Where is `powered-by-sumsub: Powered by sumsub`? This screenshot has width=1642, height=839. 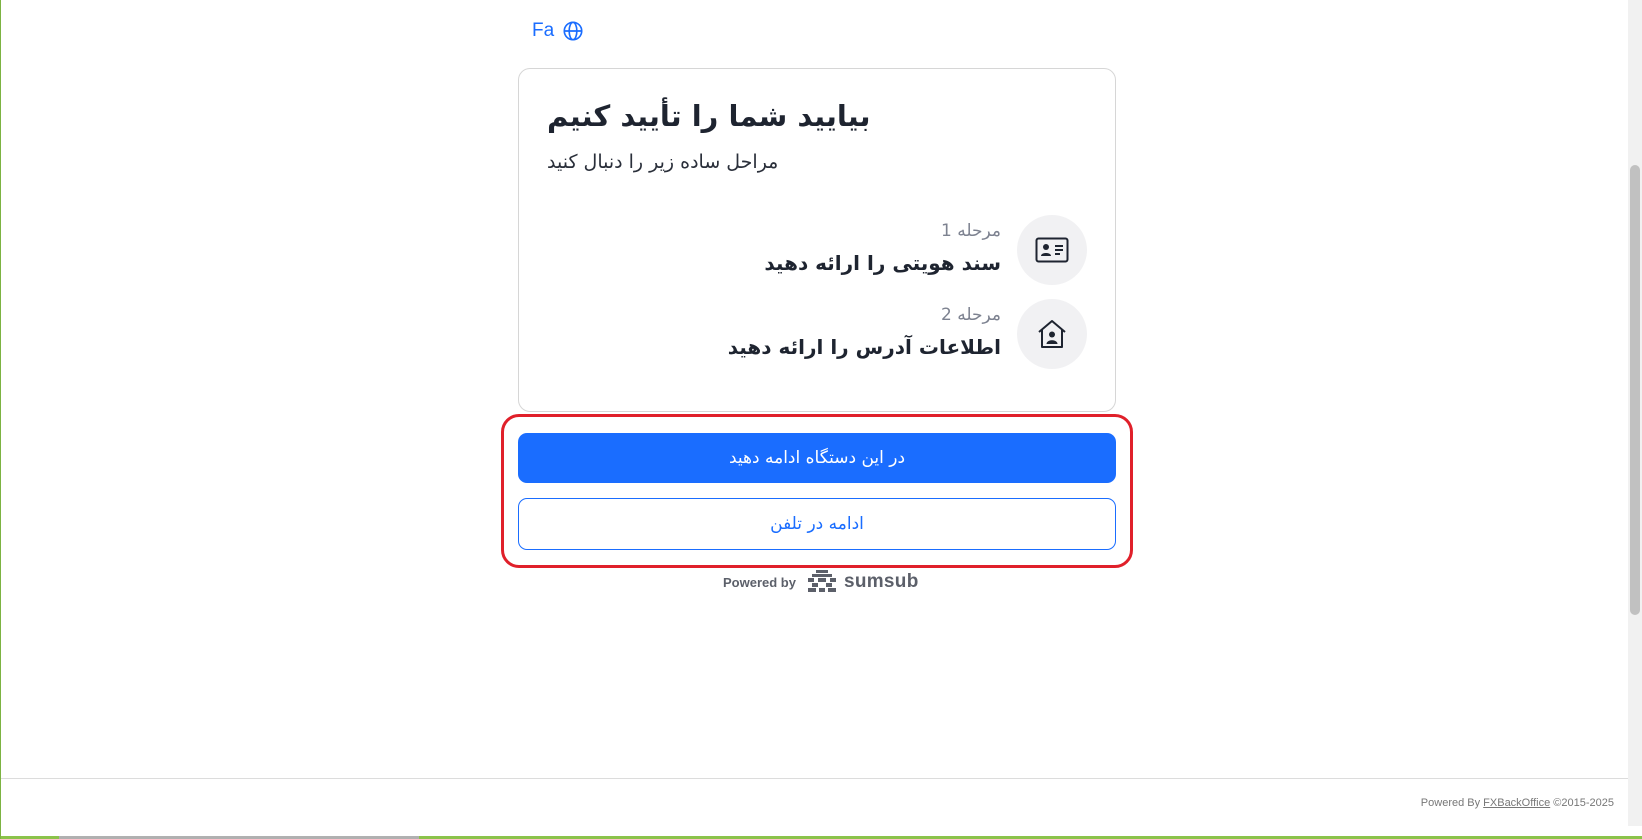
powered-by-sumsub: Powered by sumsub is located at coordinates (821, 582).